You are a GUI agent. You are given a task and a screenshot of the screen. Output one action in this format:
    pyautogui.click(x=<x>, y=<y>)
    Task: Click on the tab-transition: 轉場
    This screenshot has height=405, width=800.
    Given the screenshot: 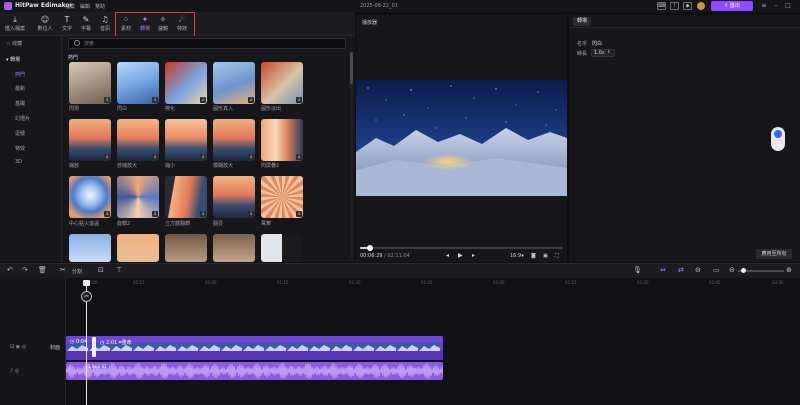 What is the action you would take?
    pyautogui.click(x=582, y=21)
    